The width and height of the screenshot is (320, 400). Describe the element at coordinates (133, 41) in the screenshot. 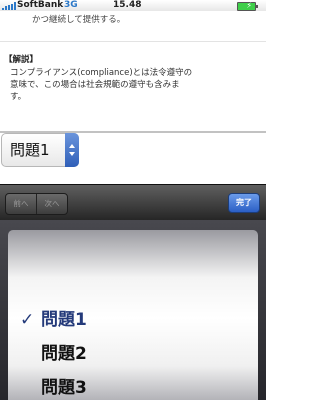

I see `divider` at that location.